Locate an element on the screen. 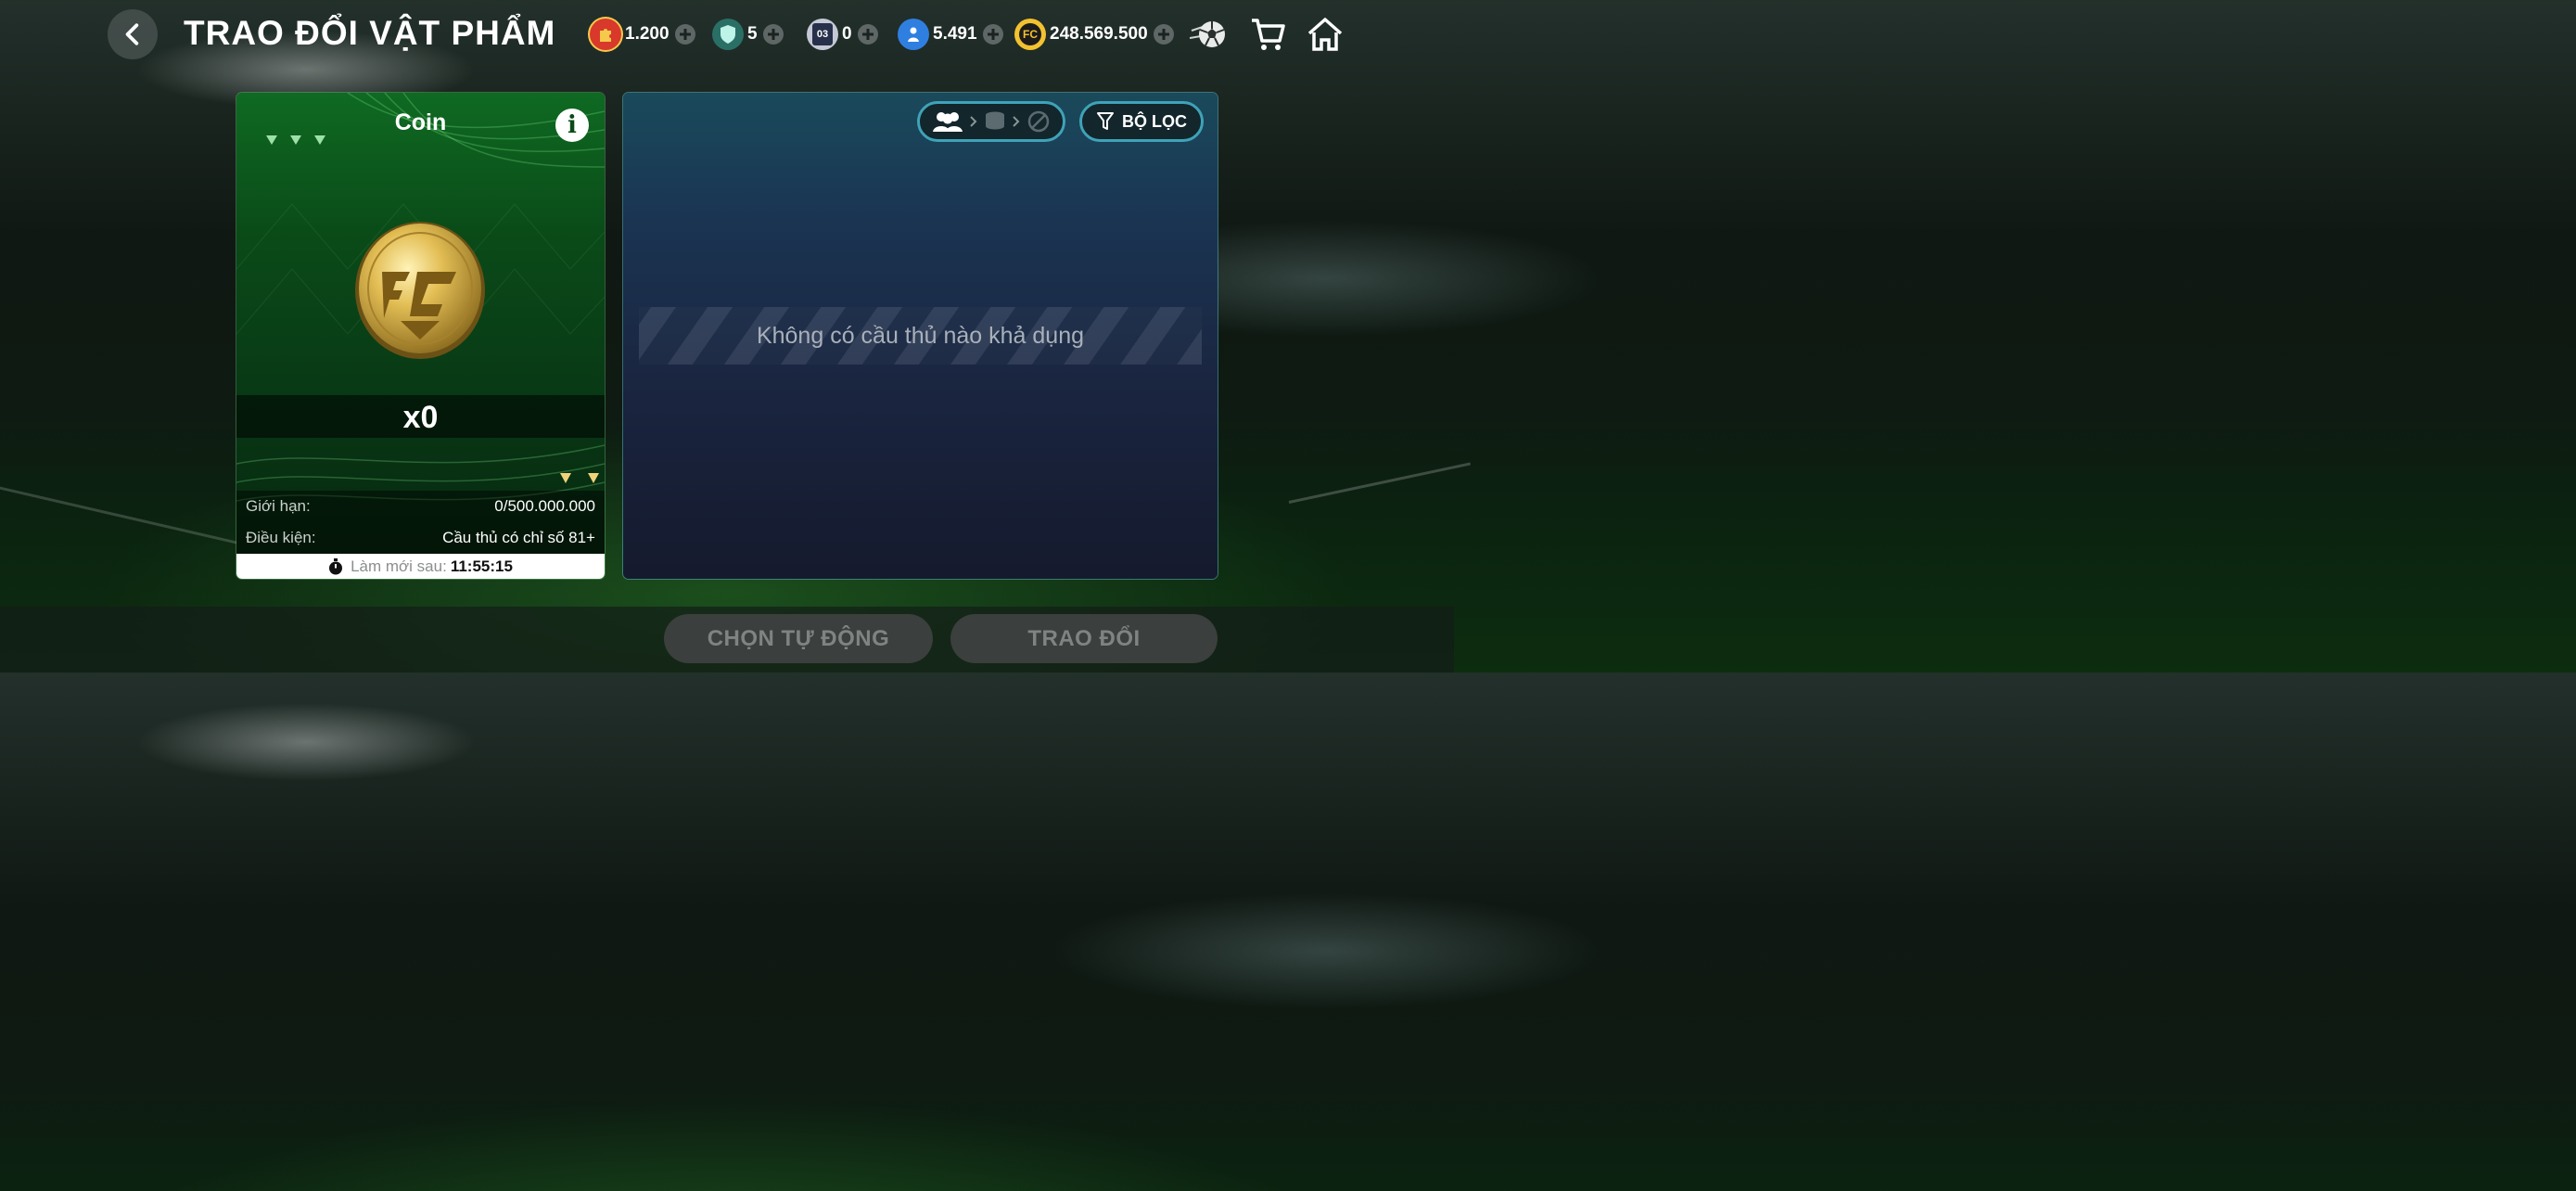 This screenshot has height=1191, width=2576. puzzle-token-icon is located at coordinates (605, 35).